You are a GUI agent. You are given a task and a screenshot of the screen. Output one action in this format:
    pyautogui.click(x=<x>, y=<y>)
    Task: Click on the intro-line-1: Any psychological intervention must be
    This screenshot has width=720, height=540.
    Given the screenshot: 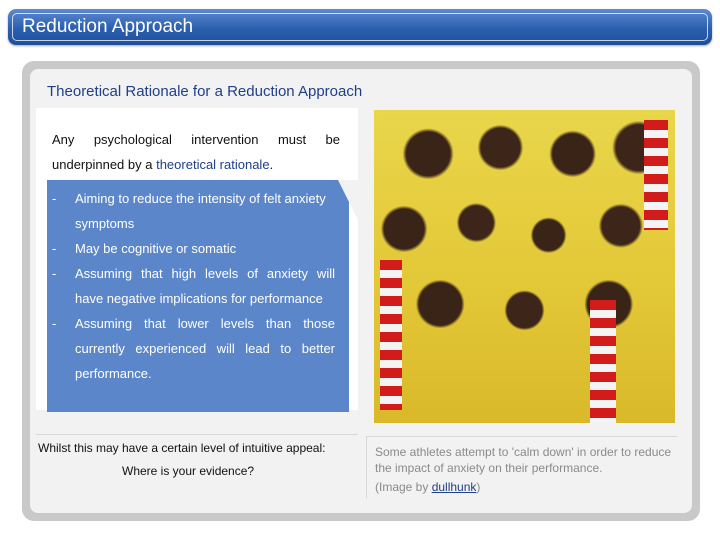 What is the action you would take?
    pyautogui.click(x=196, y=139)
    